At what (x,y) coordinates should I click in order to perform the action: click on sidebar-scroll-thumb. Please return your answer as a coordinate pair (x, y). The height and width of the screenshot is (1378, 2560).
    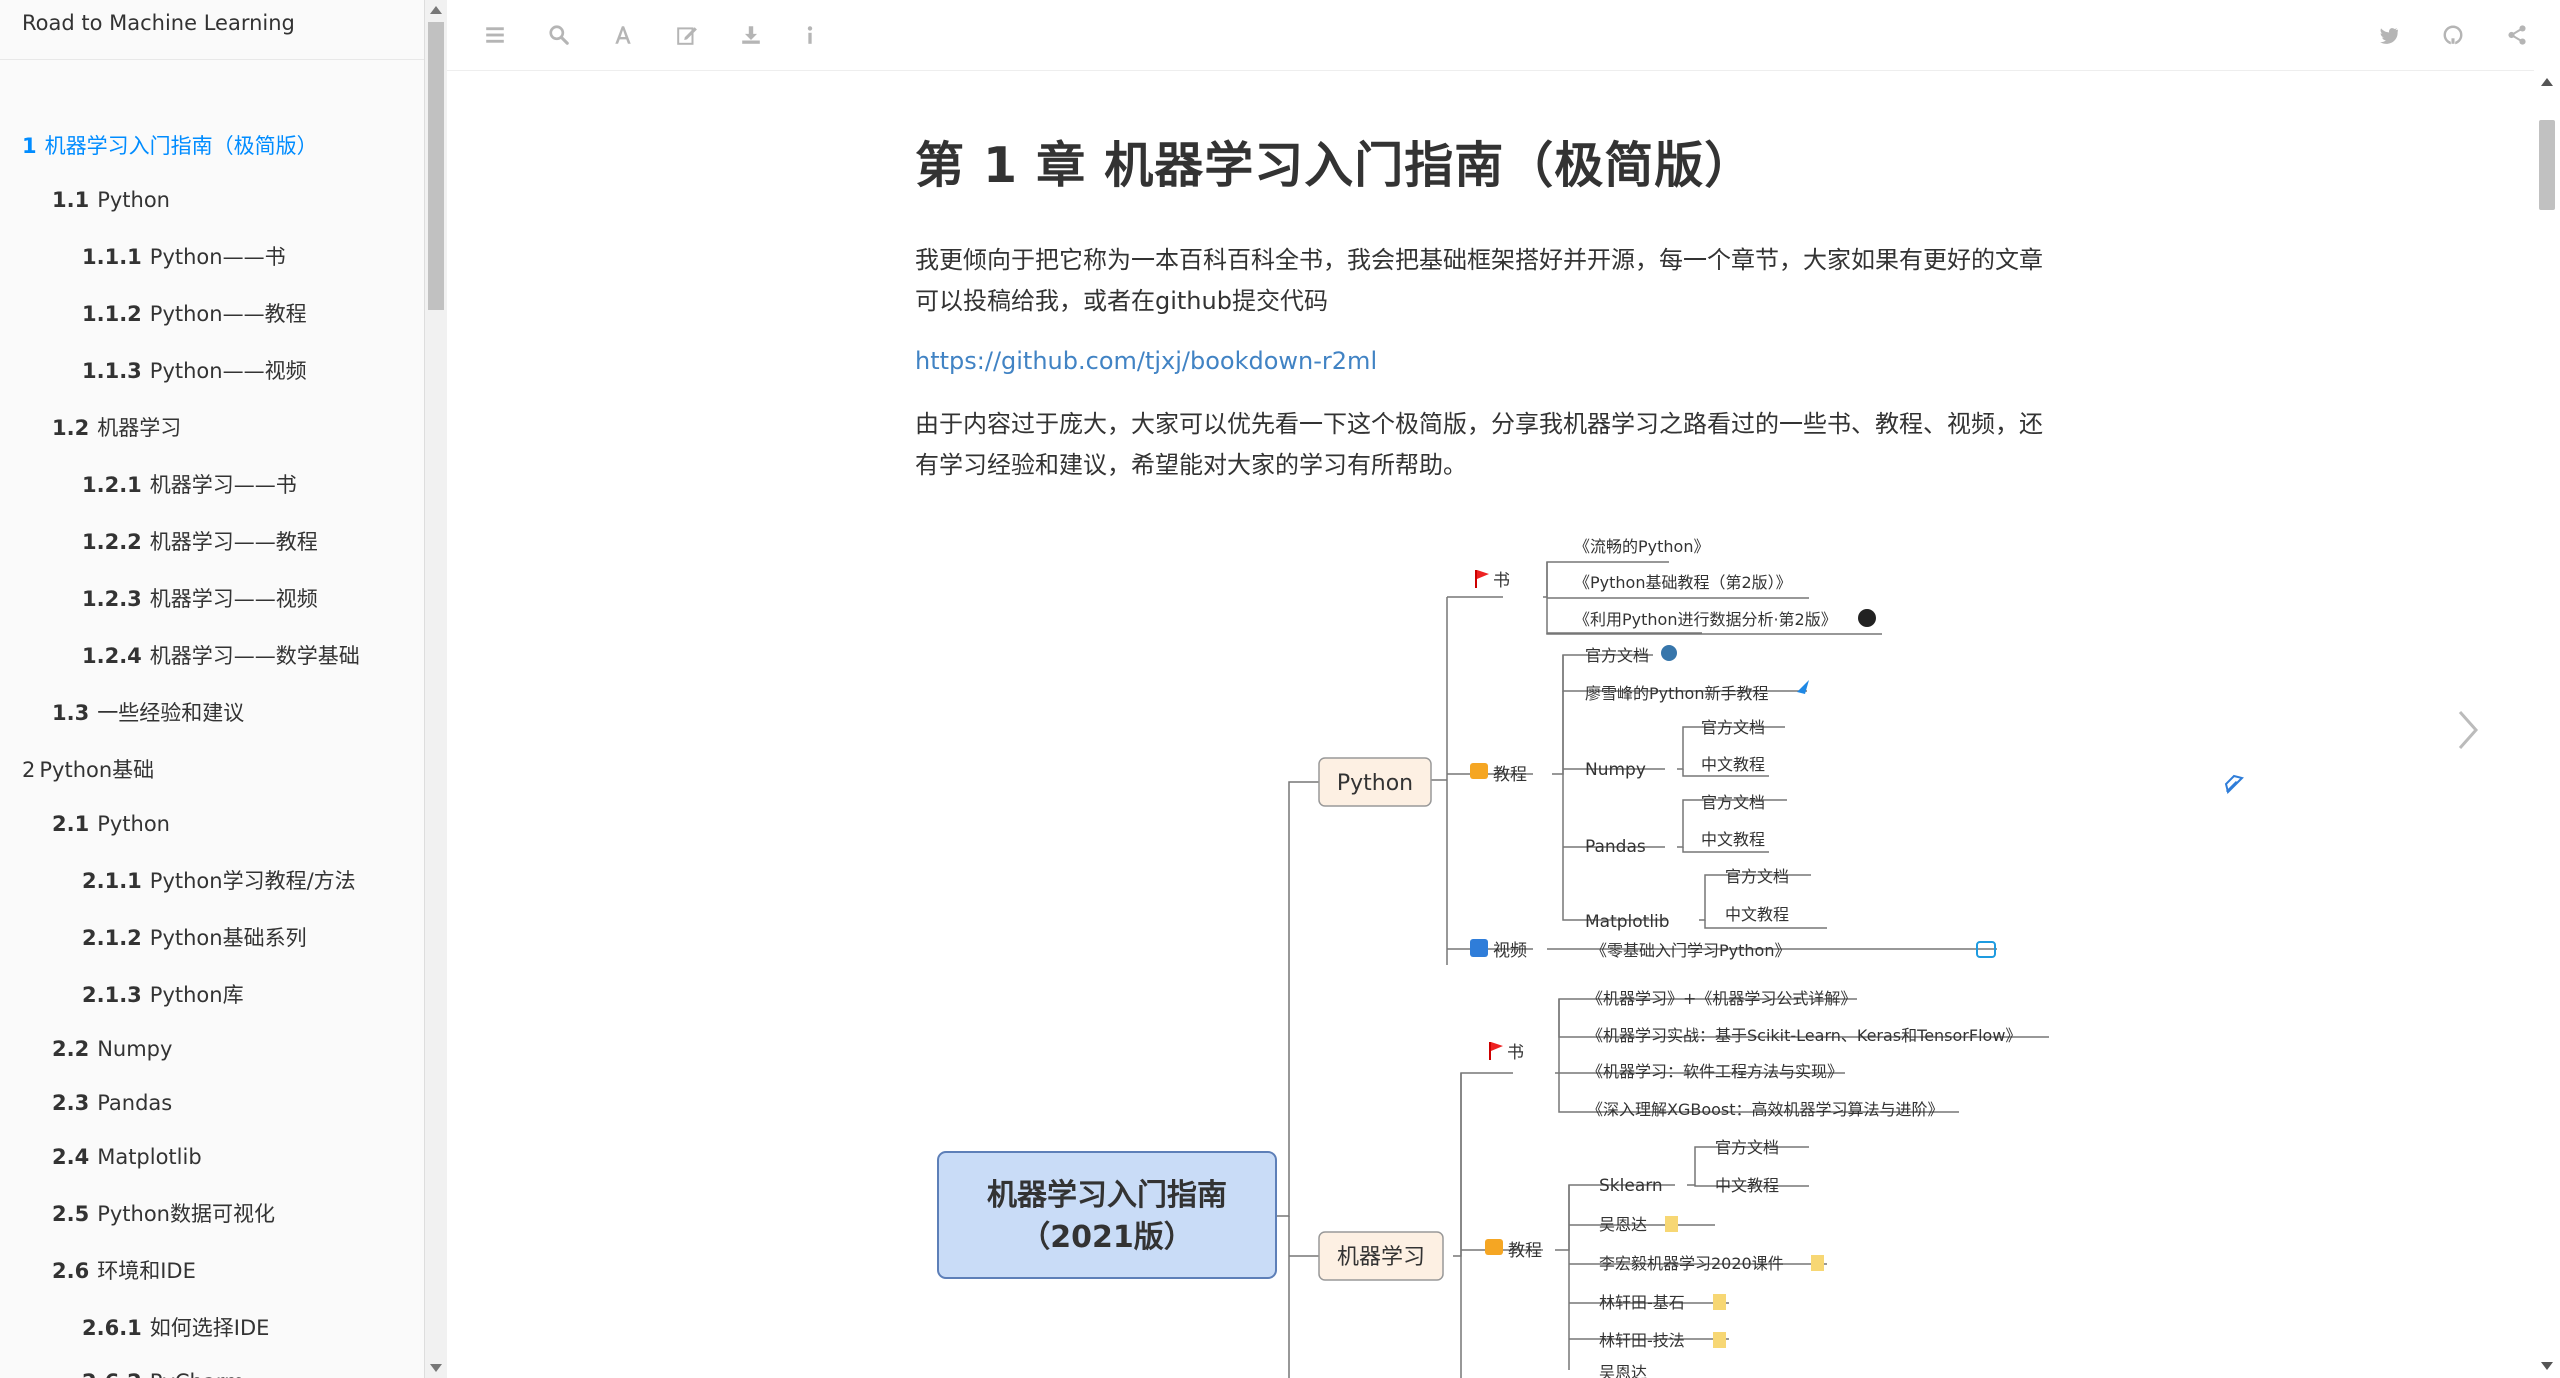
    Looking at the image, I should click on (436, 166).